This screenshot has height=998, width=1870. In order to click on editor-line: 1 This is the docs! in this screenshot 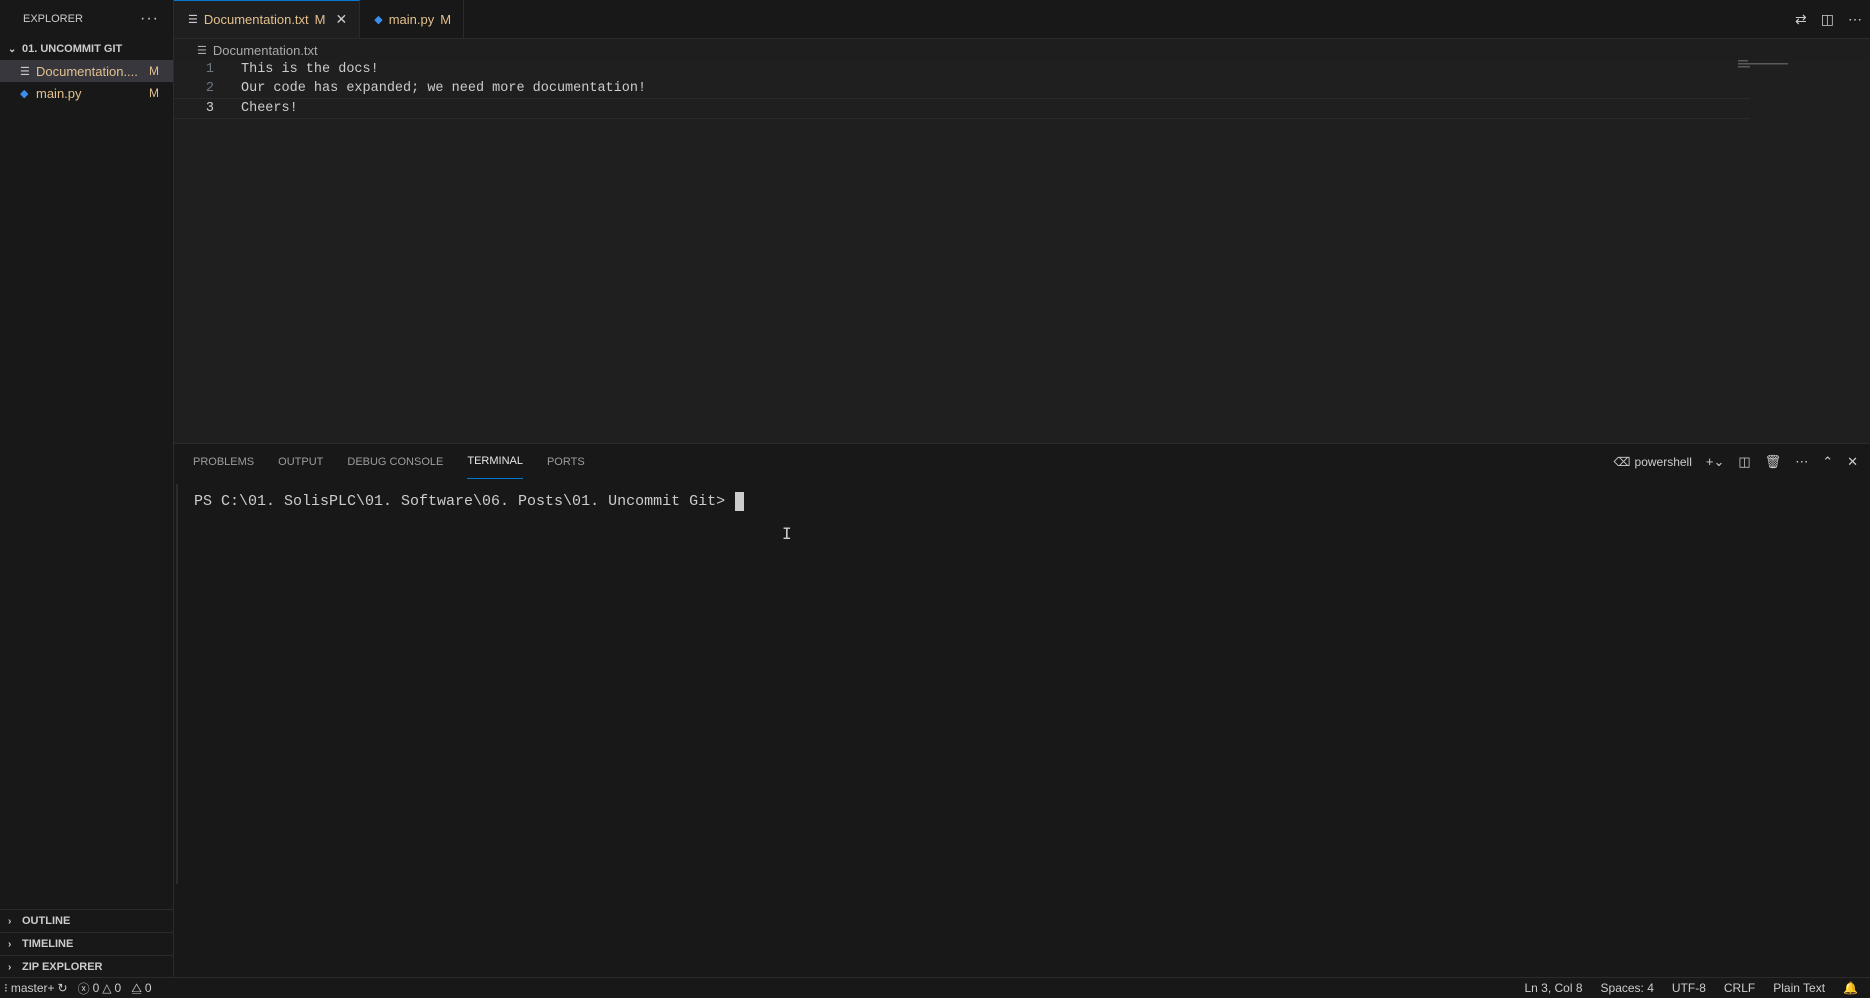, I will do `click(962, 69)`.